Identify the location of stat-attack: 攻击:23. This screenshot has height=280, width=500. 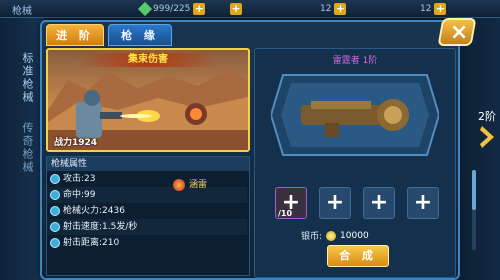
(147, 179).